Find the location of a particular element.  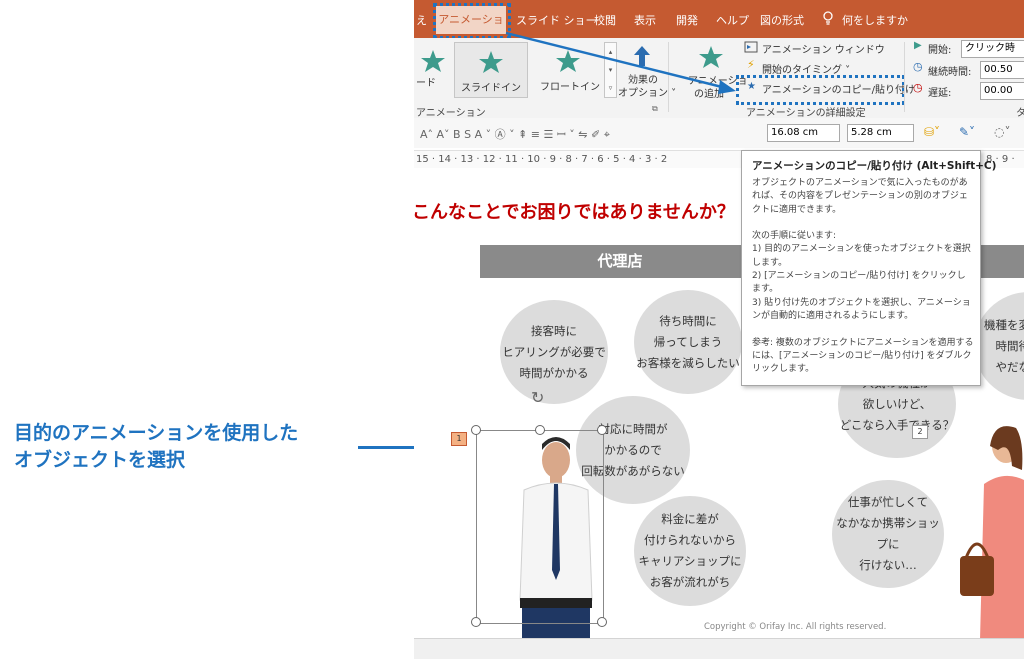

callout-arrow is located at coordinates (620, 62).